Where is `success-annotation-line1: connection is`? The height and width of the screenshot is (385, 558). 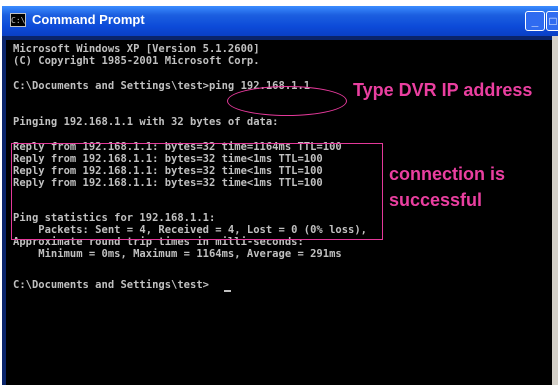
success-annotation-line1: connection is is located at coordinates (447, 174).